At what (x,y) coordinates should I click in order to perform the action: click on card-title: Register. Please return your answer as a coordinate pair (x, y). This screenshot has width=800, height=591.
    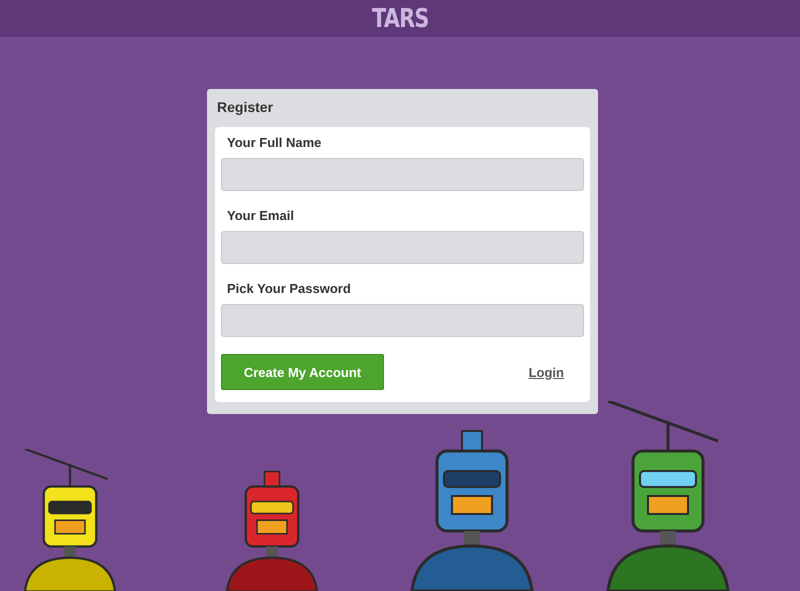
    Looking at the image, I should click on (245, 107).